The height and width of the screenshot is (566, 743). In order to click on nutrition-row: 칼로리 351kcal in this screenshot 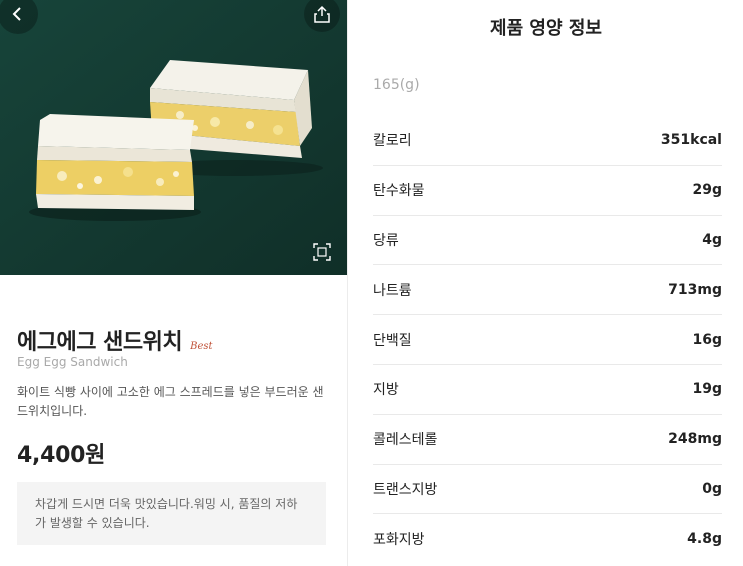, I will do `click(547, 141)`.